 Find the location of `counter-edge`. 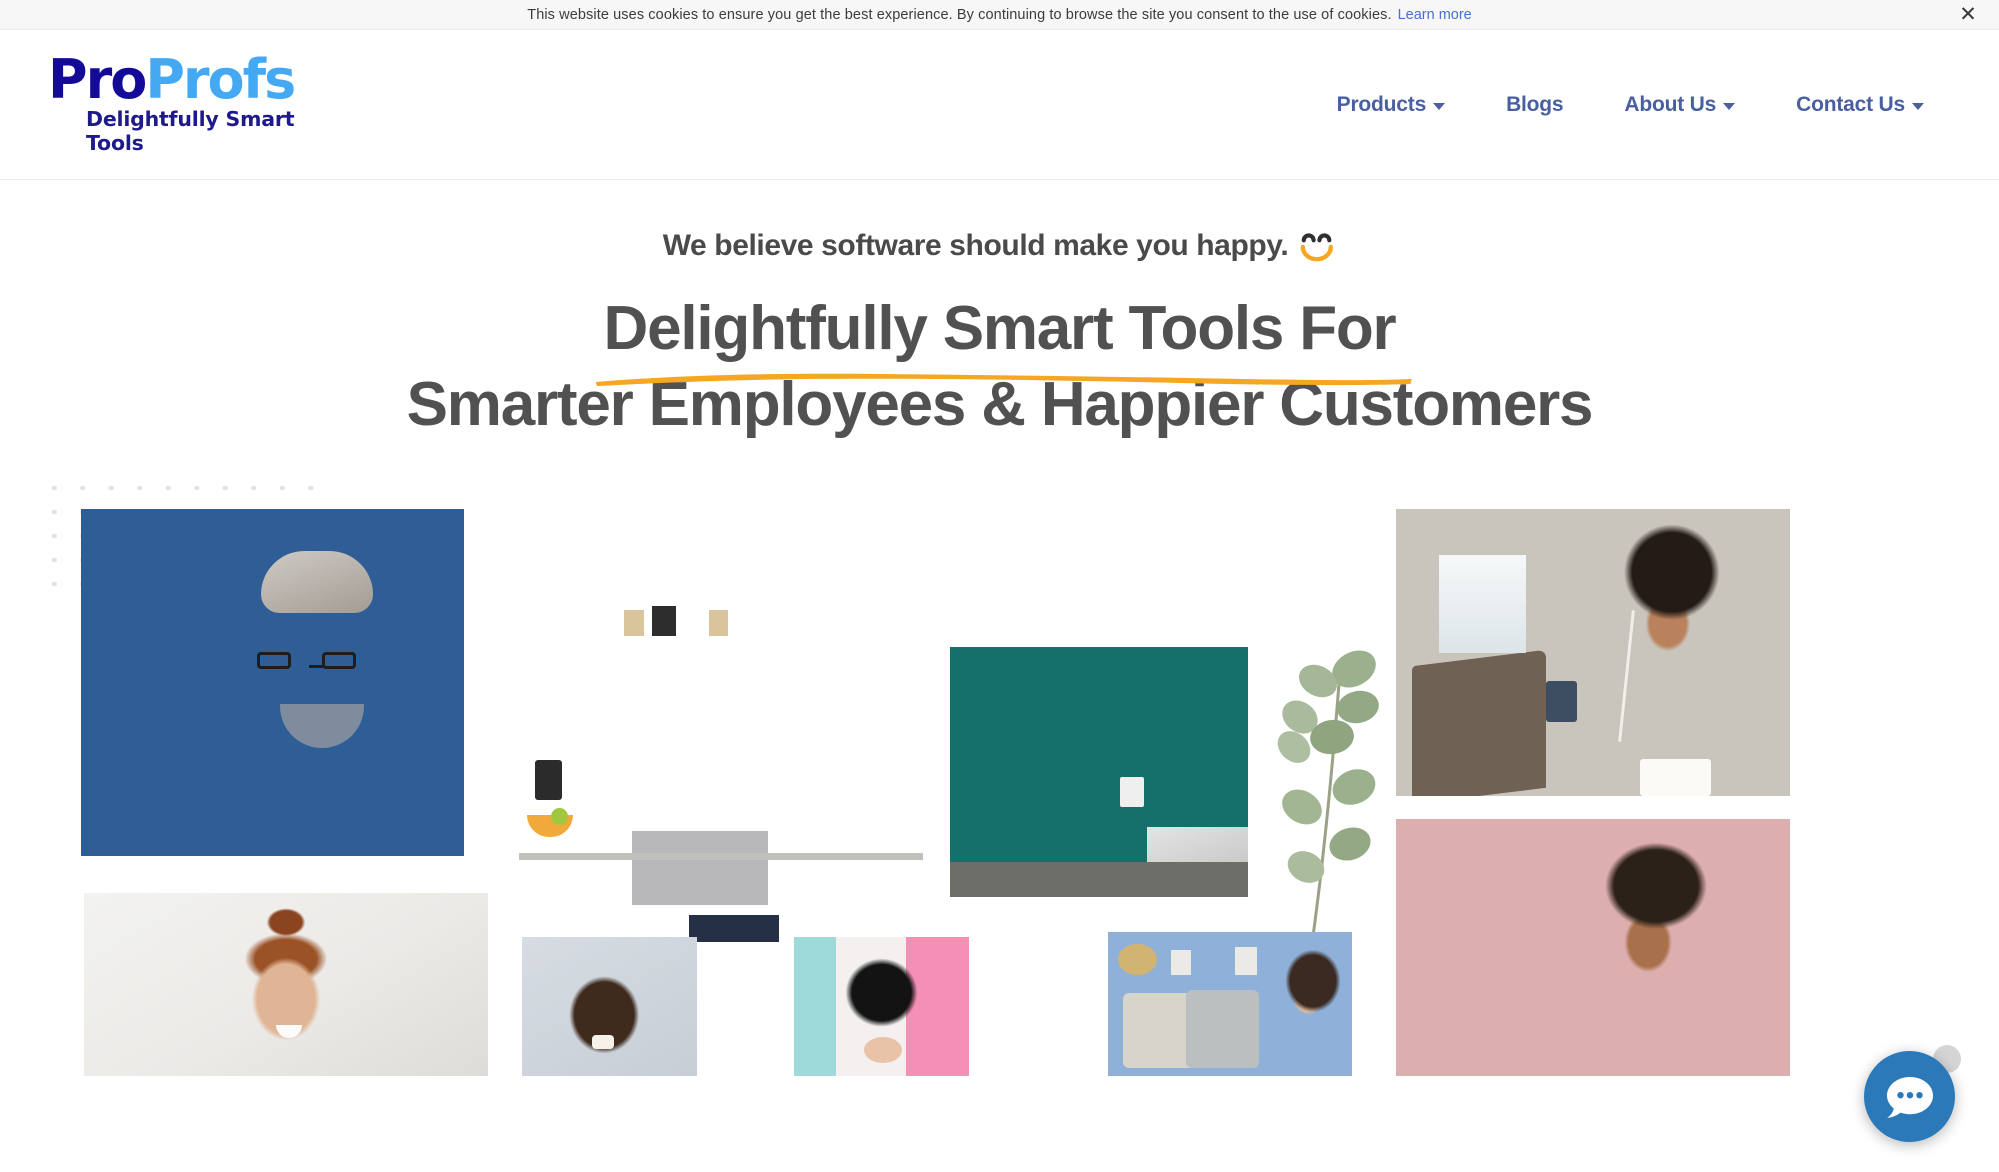

counter-edge is located at coordinates (721, 857).